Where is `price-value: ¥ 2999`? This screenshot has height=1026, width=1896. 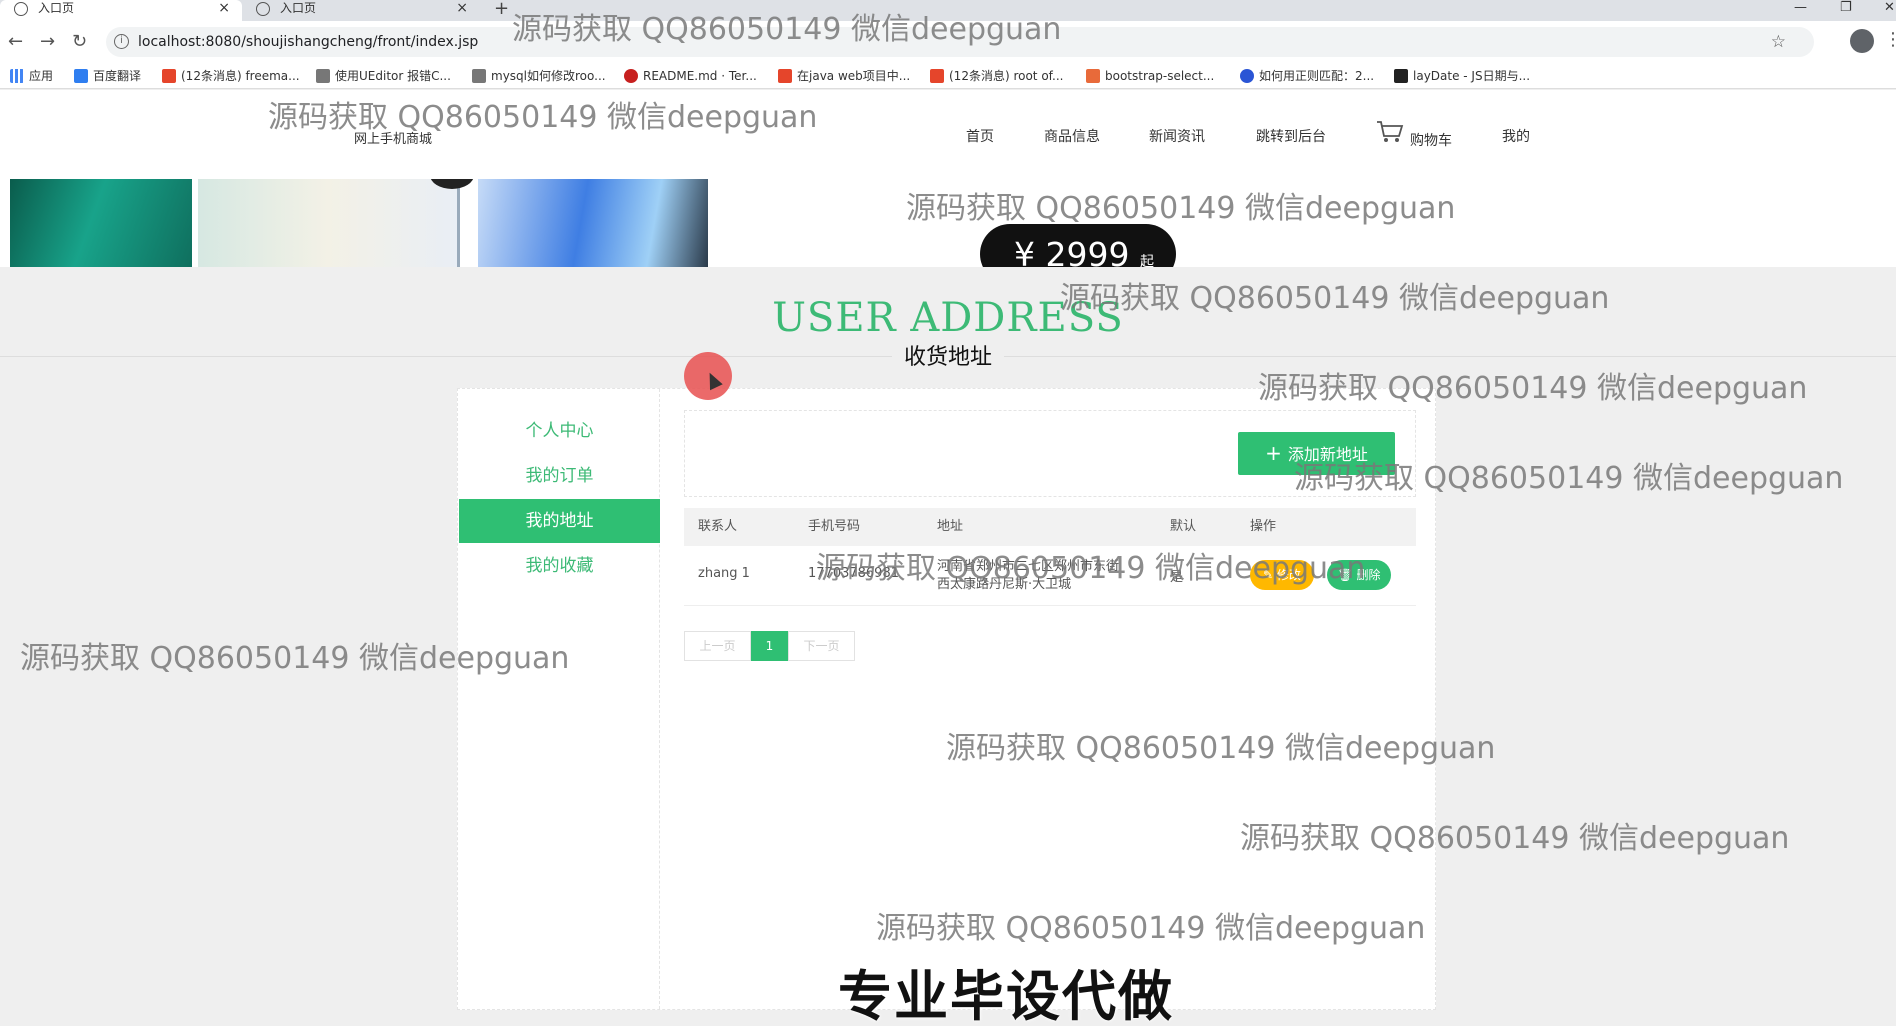
price-value: ¥ 2999 is located at coordinates (1072, 251).